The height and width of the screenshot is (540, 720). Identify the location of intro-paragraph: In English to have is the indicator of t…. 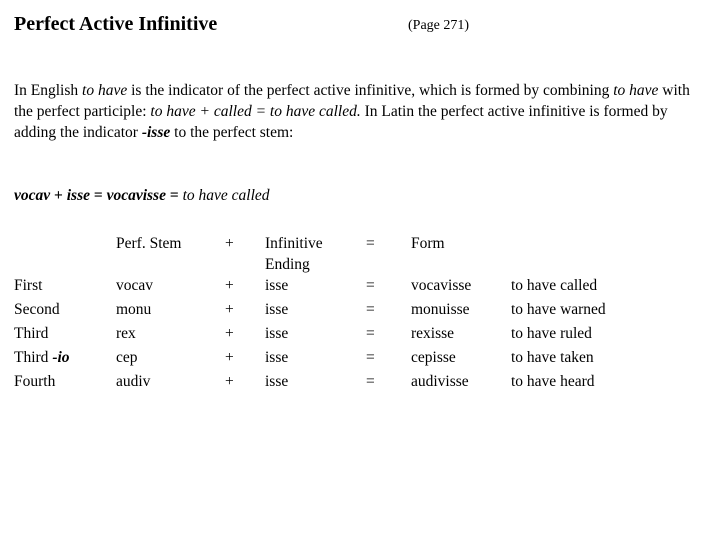
(354, 111).